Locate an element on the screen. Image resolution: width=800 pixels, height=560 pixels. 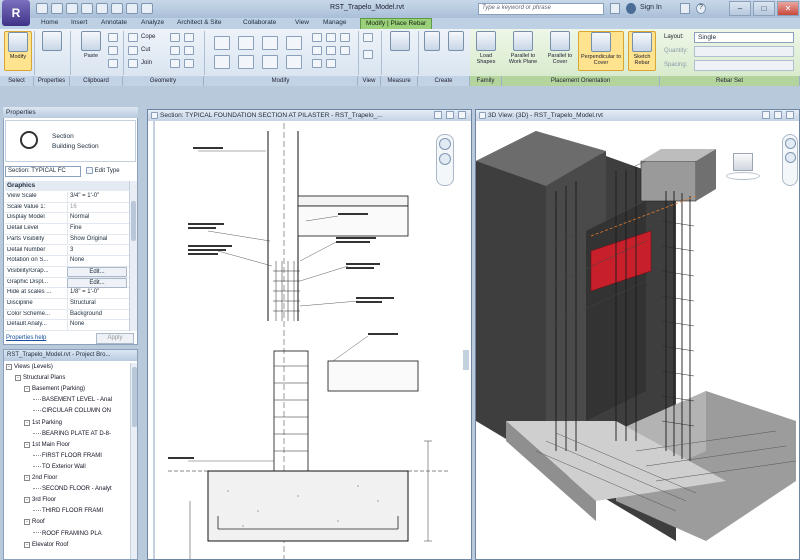
modify-button: Modify is located at coordinates (18, 51).